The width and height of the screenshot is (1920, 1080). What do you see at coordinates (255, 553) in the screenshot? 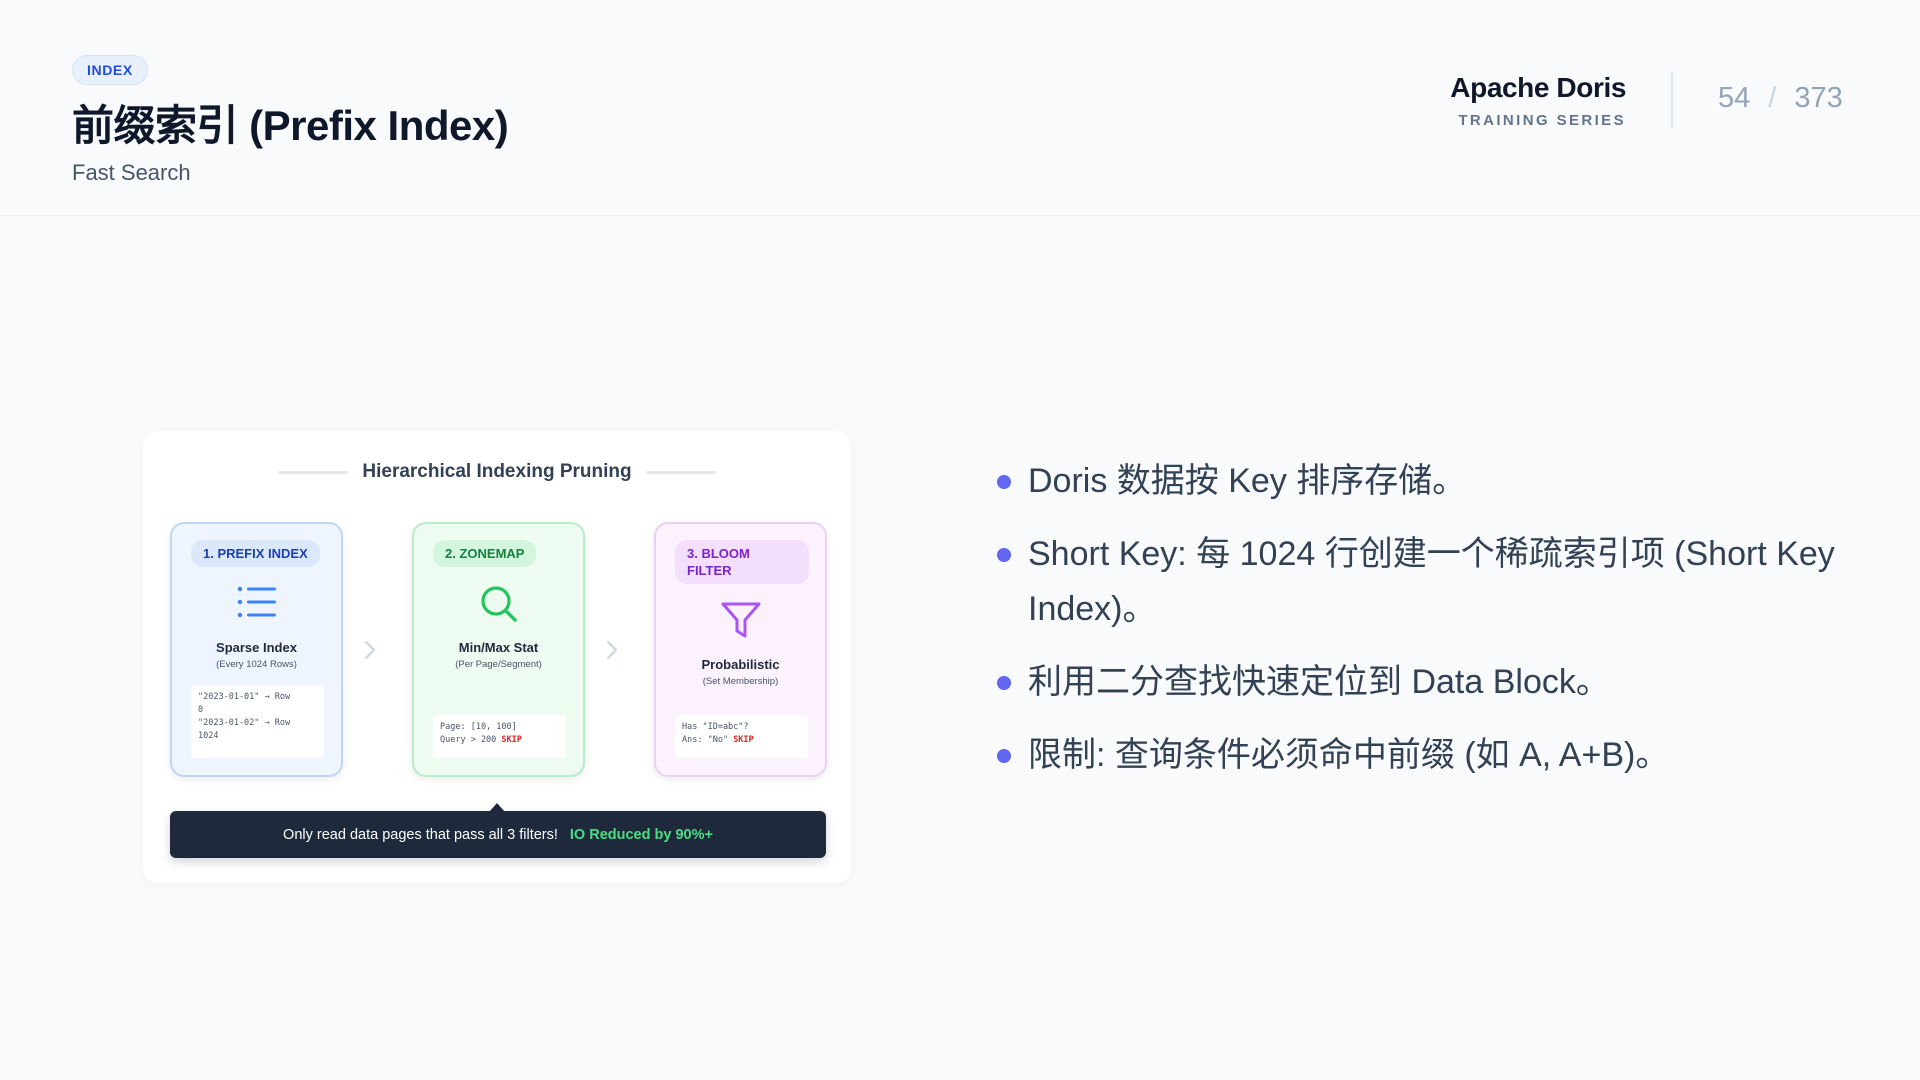
I see `stage-label: 1. PREFIX INDEX` at bounding box center [255, 553].